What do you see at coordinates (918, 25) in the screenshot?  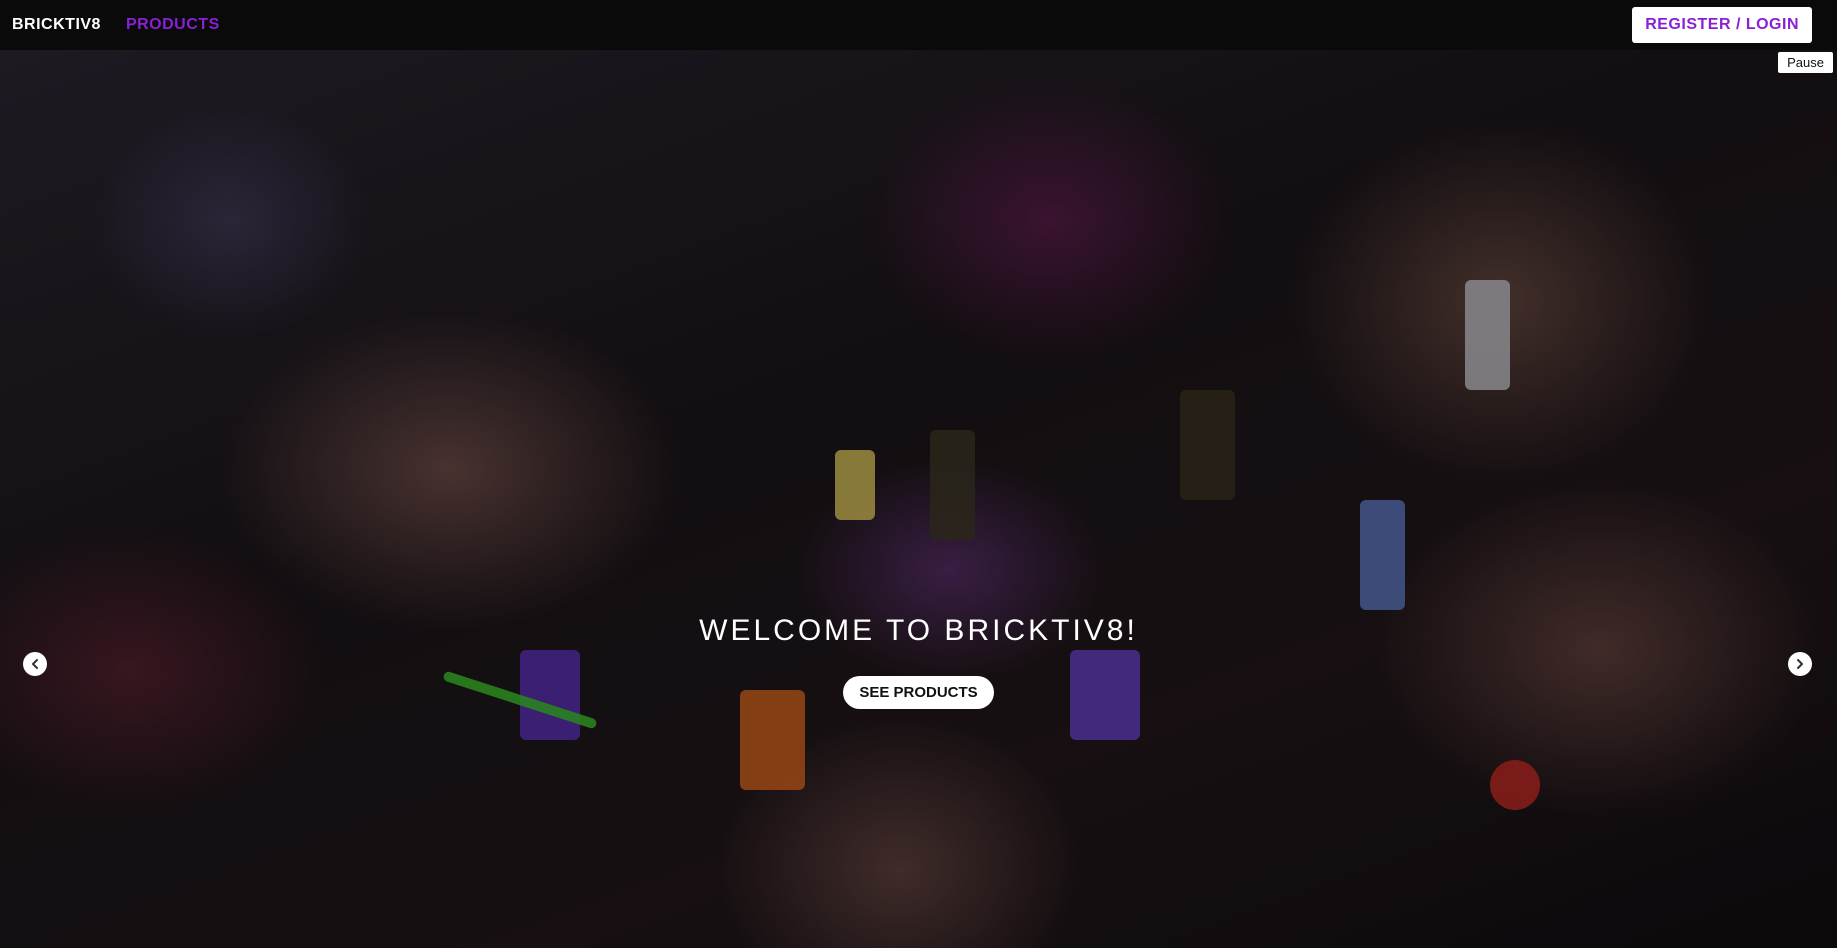 I see `top-navbar: BRICKTIV8 PRODUCTS REGISTER / LOGIN` at bounding box center [918, 25].